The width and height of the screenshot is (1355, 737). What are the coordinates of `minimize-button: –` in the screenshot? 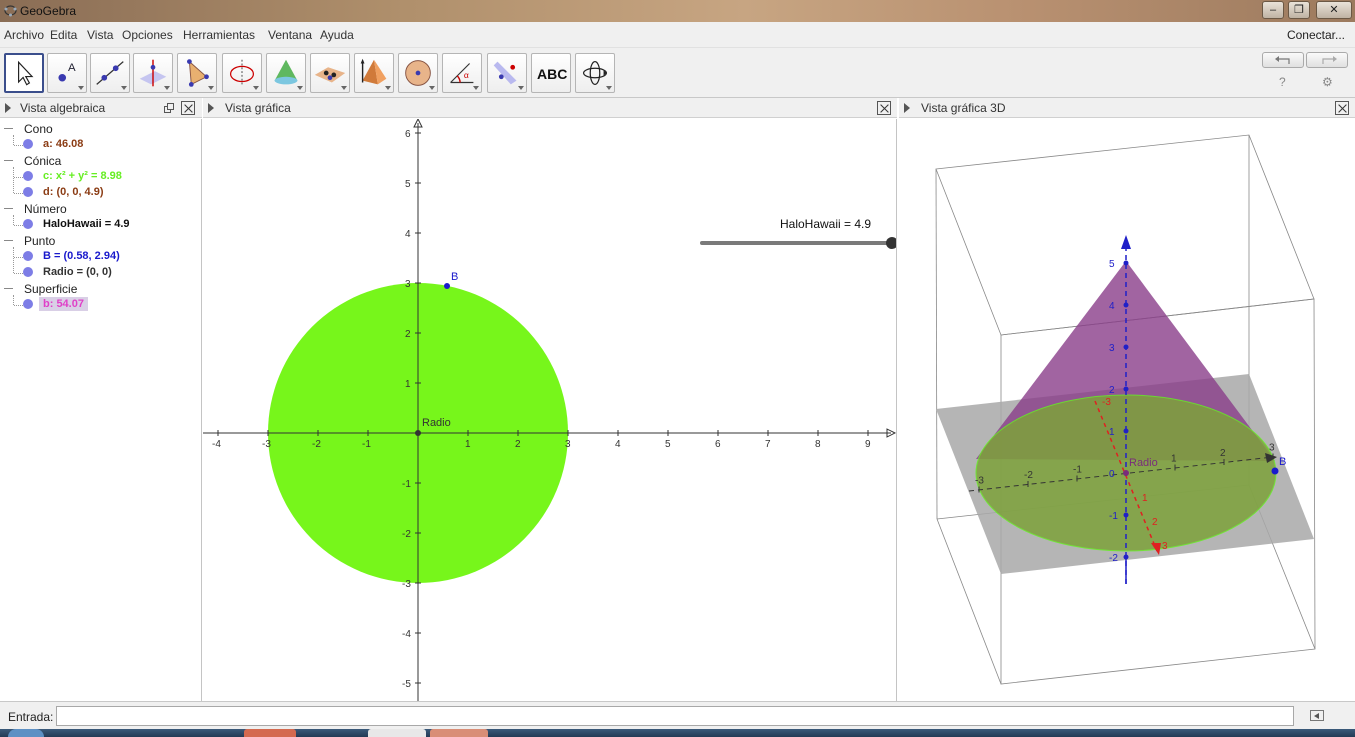 It's located at (1273, 10).